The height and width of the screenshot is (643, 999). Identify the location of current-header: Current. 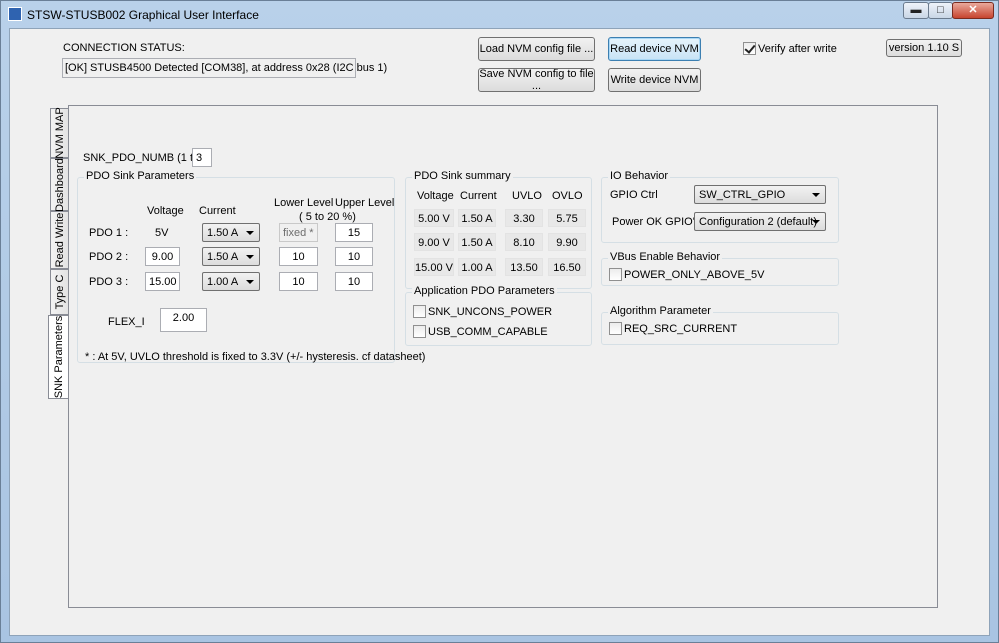
(217, 211).